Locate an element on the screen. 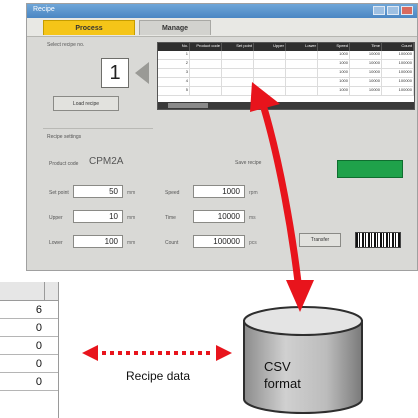 Image resolution: width=418 pixels, height=418 pixels. recipe-no-label: Select recipe no. is located at coordinates (66, 45).